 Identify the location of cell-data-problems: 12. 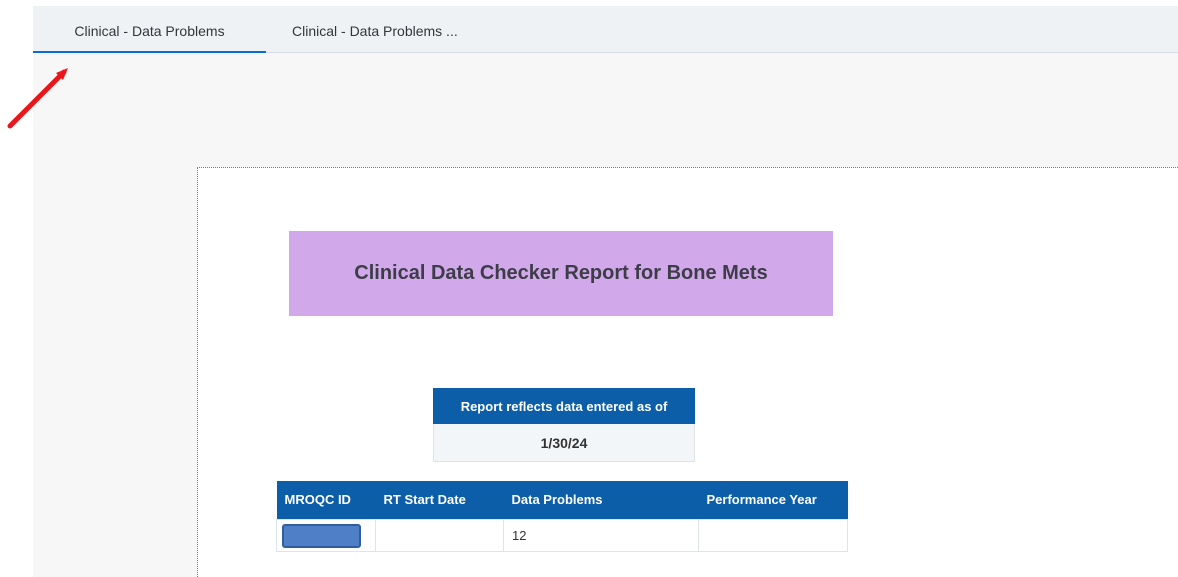
(601, 535).